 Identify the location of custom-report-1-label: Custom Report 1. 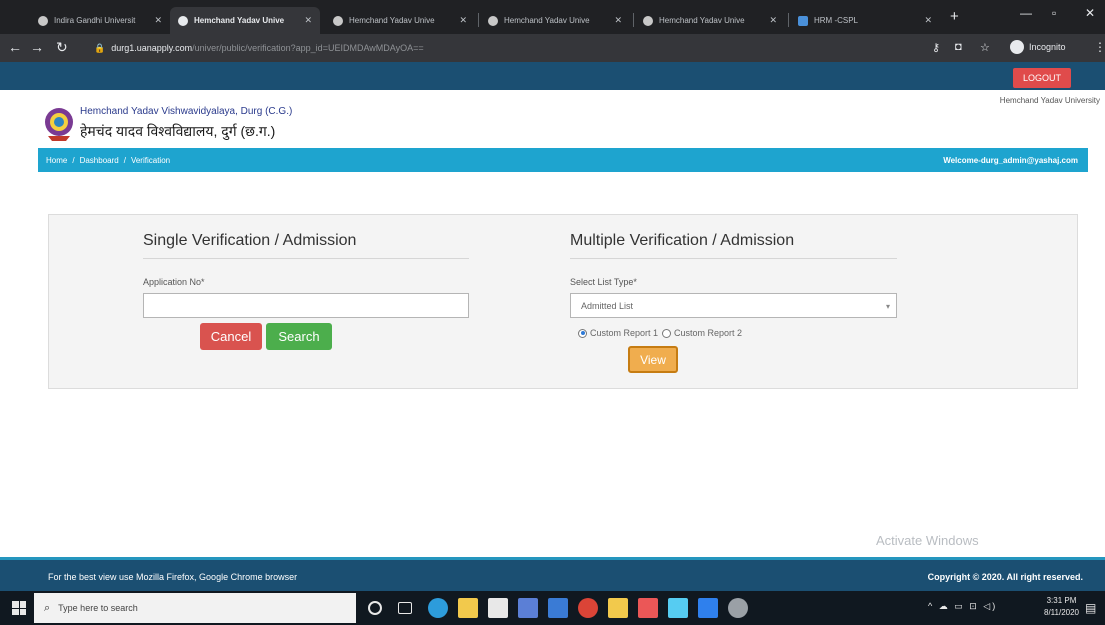
(624, 333).